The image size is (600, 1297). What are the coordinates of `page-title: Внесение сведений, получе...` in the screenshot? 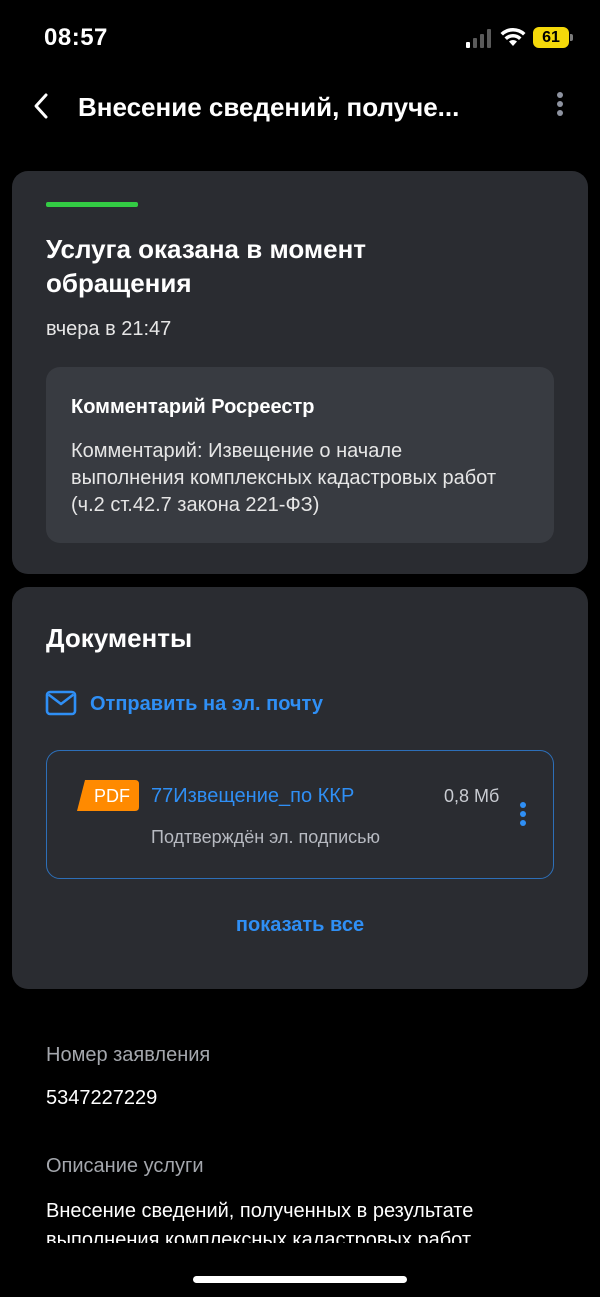 It's located at (269, 107).